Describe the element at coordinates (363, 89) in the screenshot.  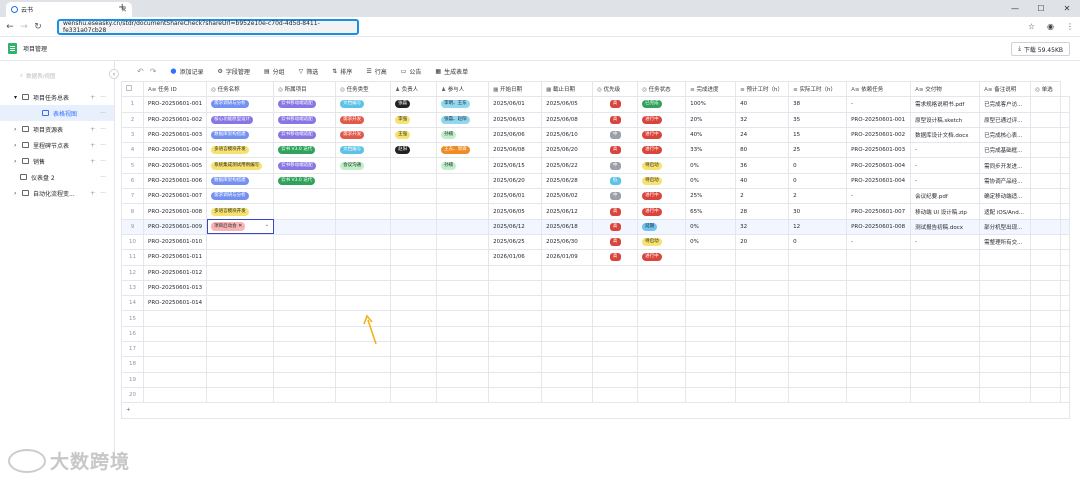
I see `column-header: ◎ 任务类型` at that location.